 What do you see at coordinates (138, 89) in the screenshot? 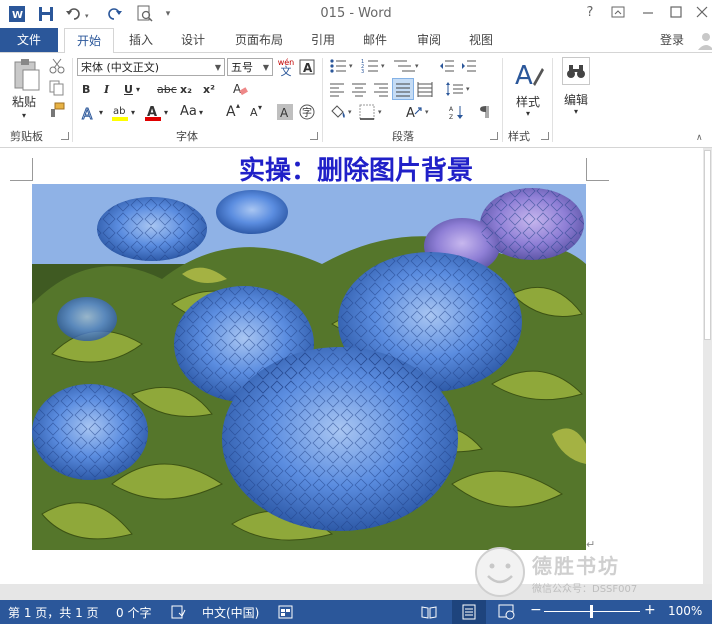
I see `underline-dropdown-icon: ▾` at bounding box center [138, 89].